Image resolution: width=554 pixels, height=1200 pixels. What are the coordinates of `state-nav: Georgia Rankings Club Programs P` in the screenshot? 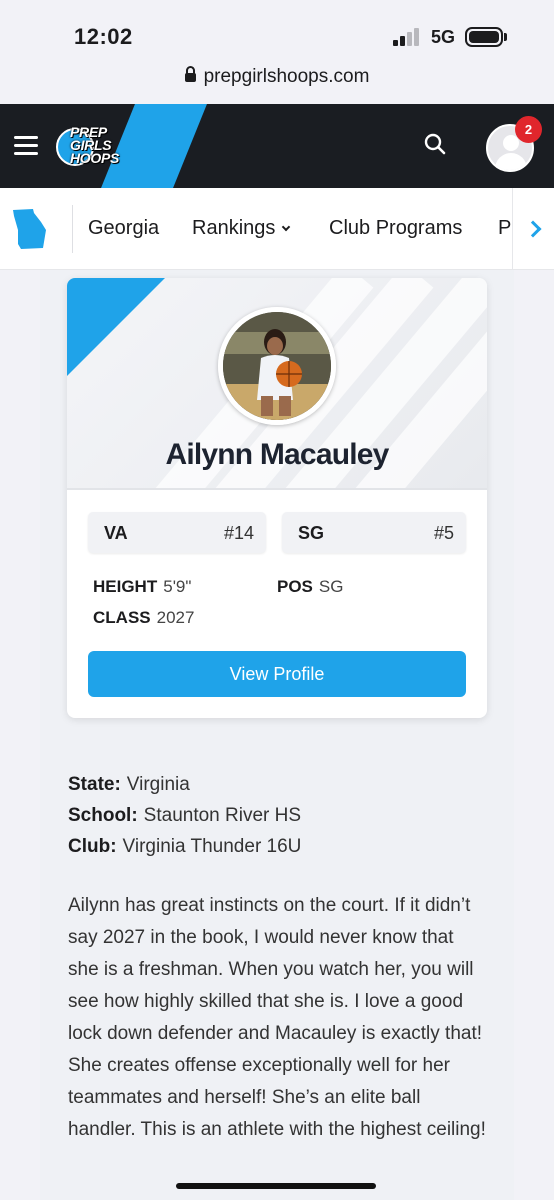 It's located at (277, 229).